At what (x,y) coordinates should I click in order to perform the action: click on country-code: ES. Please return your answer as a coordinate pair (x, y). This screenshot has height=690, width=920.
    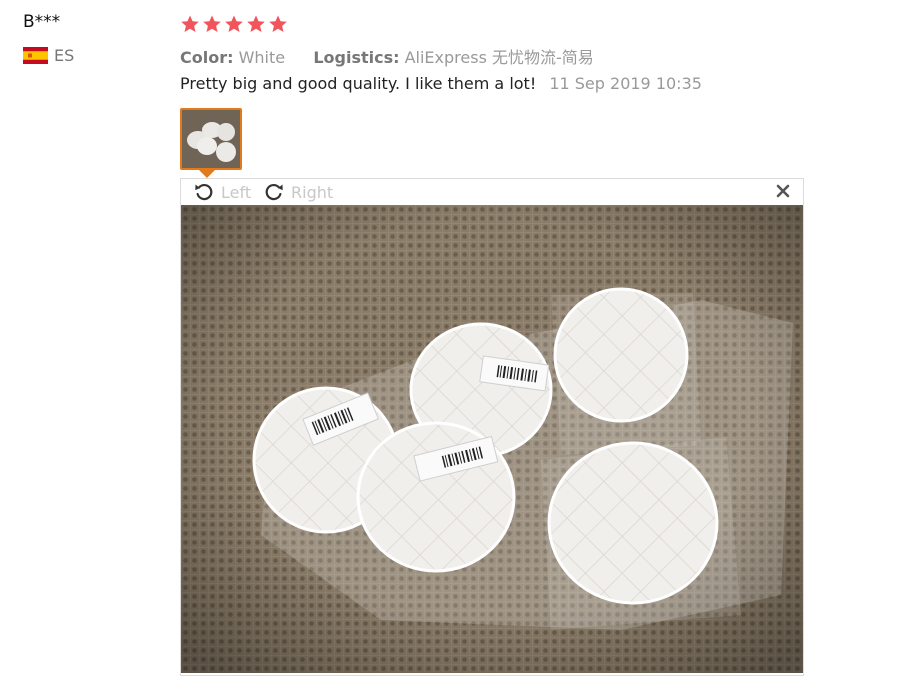
    Looking at the image, I should click on (64, 55).